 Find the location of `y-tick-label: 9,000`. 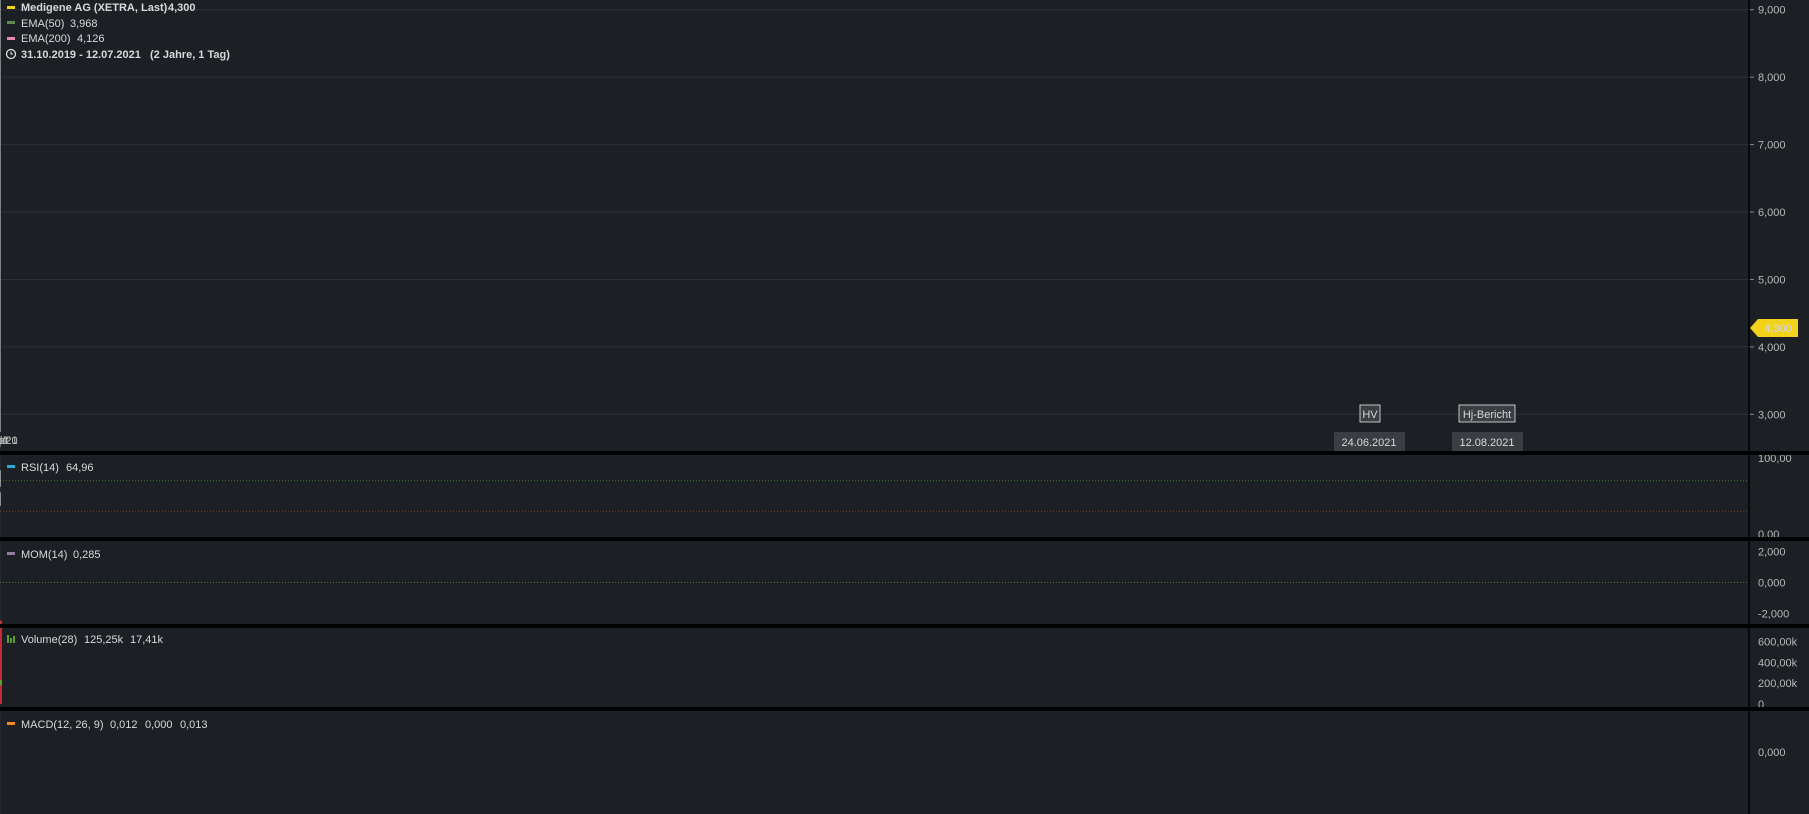

y-tick-label: 9,000 is located at coordinates (1772, 11).